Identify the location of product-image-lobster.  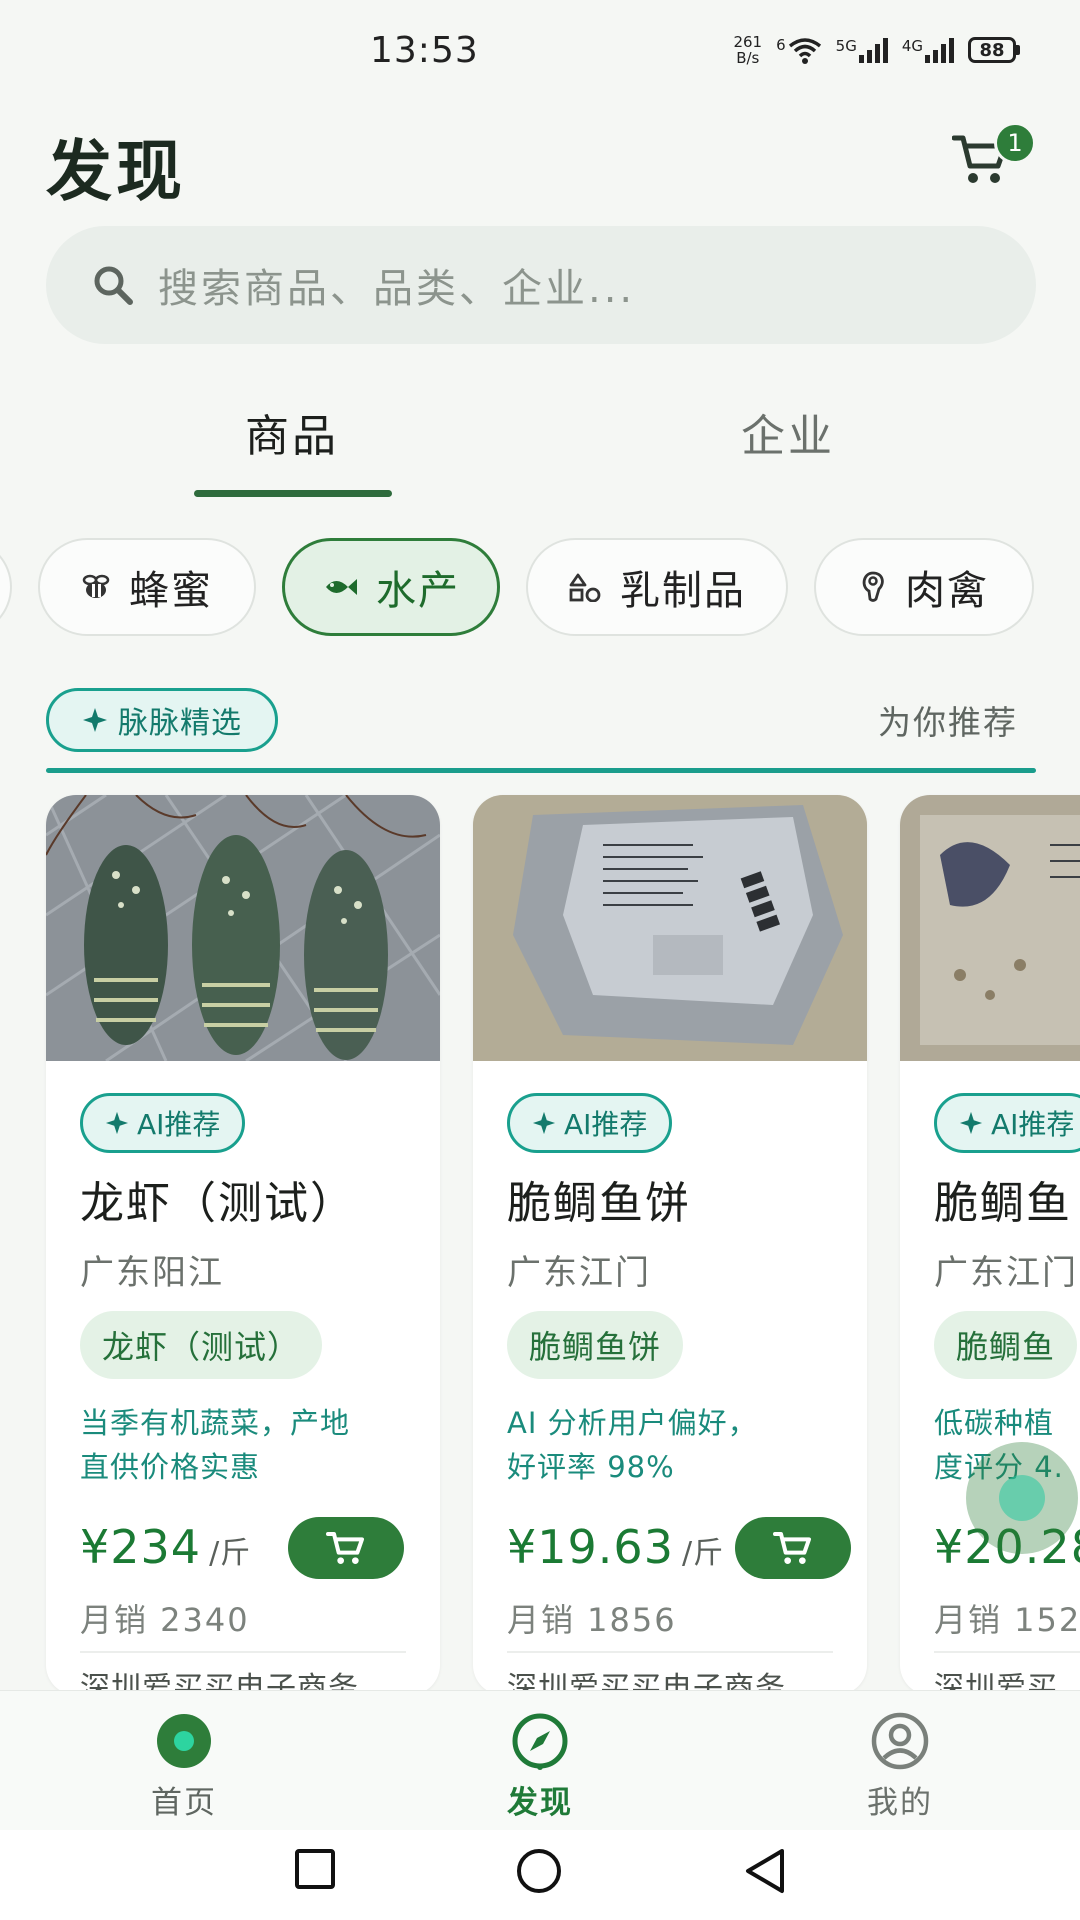
(243, 928).